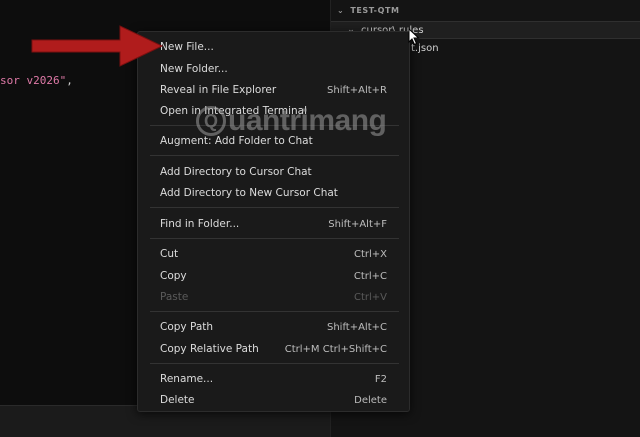  I want to click on menu-item-shortcut: Ctrl+M Ctrl+Shift+C, so click(335, 349).